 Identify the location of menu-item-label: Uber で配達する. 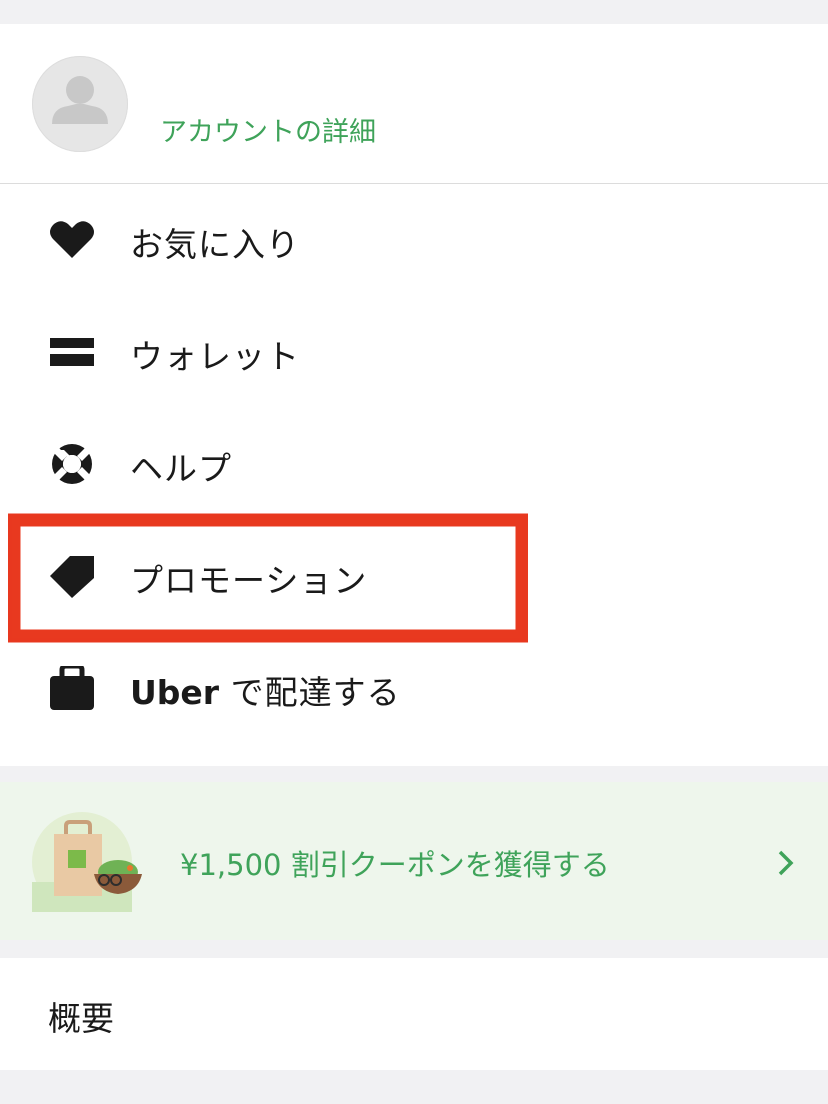
(265, 690).